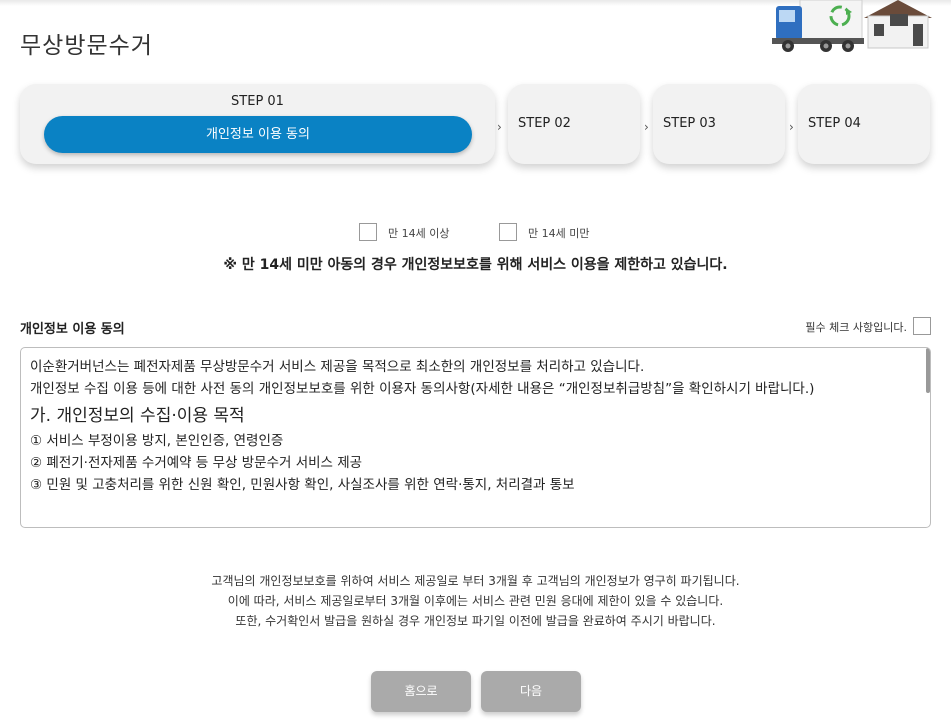 This screenshot has height=722, width=951. I want to click on age-over-14-label: 만 14세 이상, so click(419, 233).